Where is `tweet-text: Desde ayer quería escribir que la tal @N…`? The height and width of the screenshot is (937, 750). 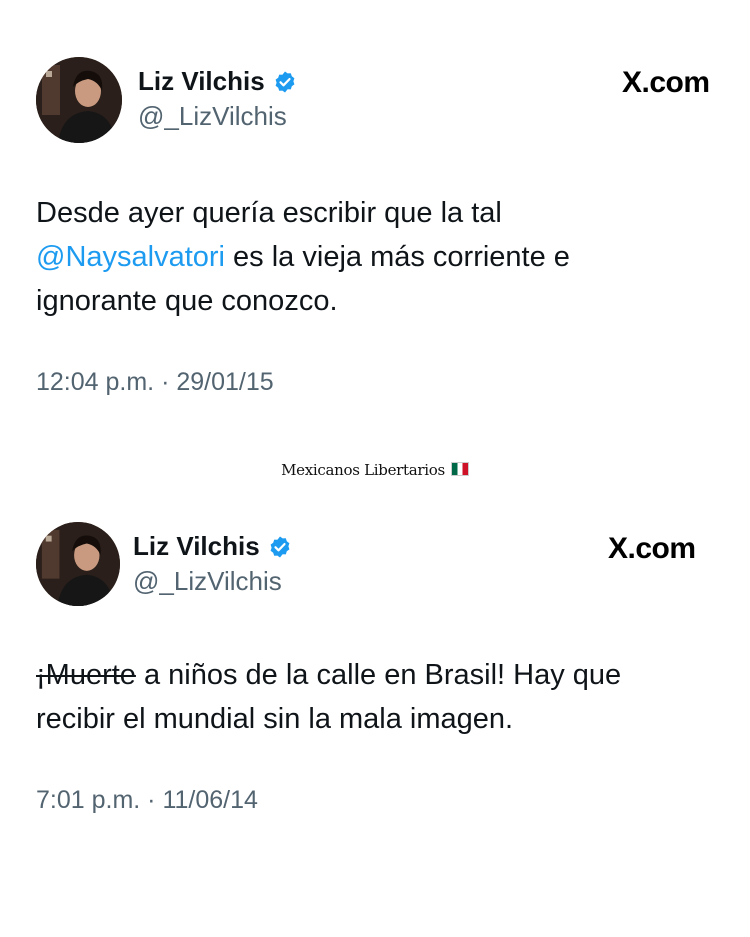 tweet-text: Desde ayer quería escribir que la tal @N… is located at coordinates (376, 257).